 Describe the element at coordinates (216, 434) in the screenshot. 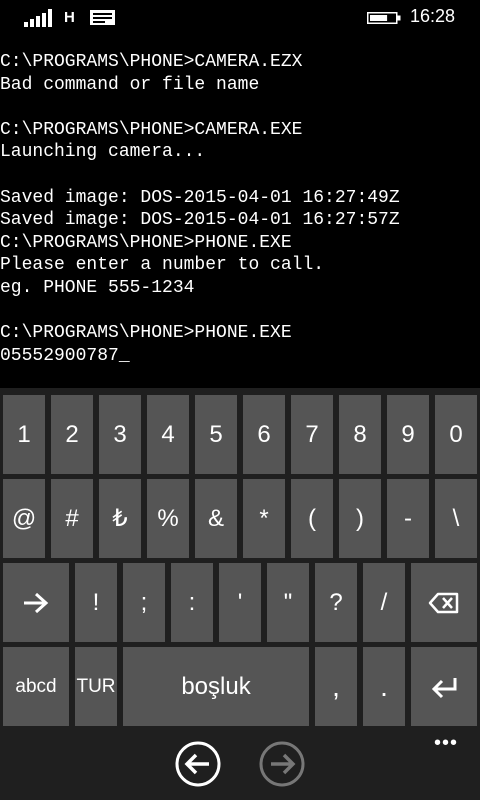

I see `key-5: 5` at that location.